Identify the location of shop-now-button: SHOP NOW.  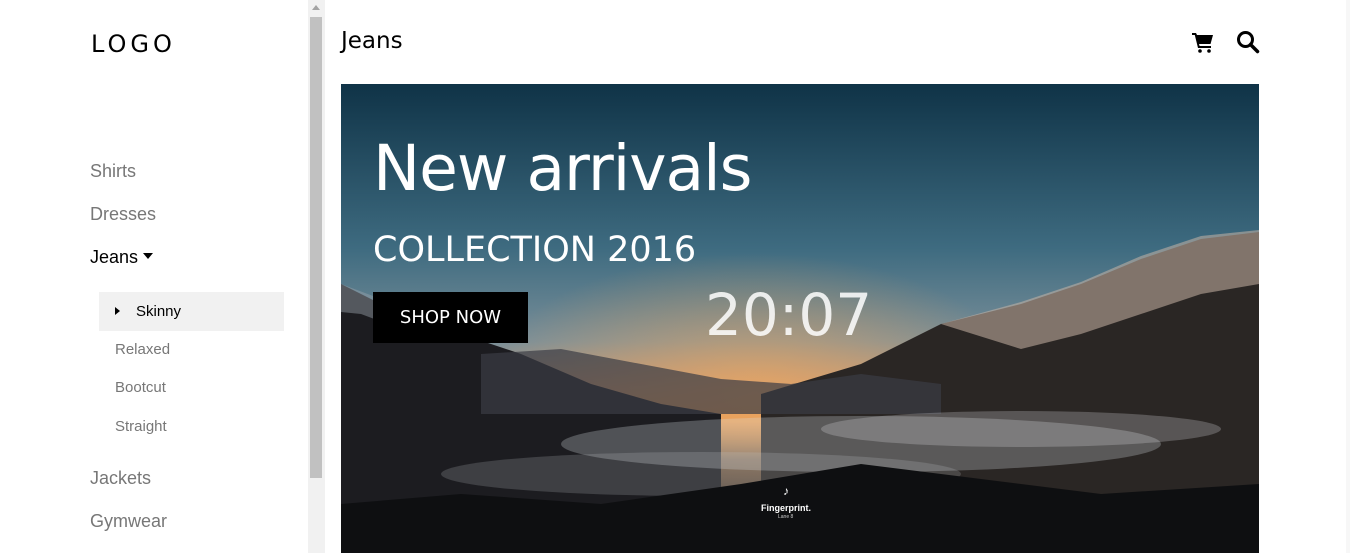
(450, 317).